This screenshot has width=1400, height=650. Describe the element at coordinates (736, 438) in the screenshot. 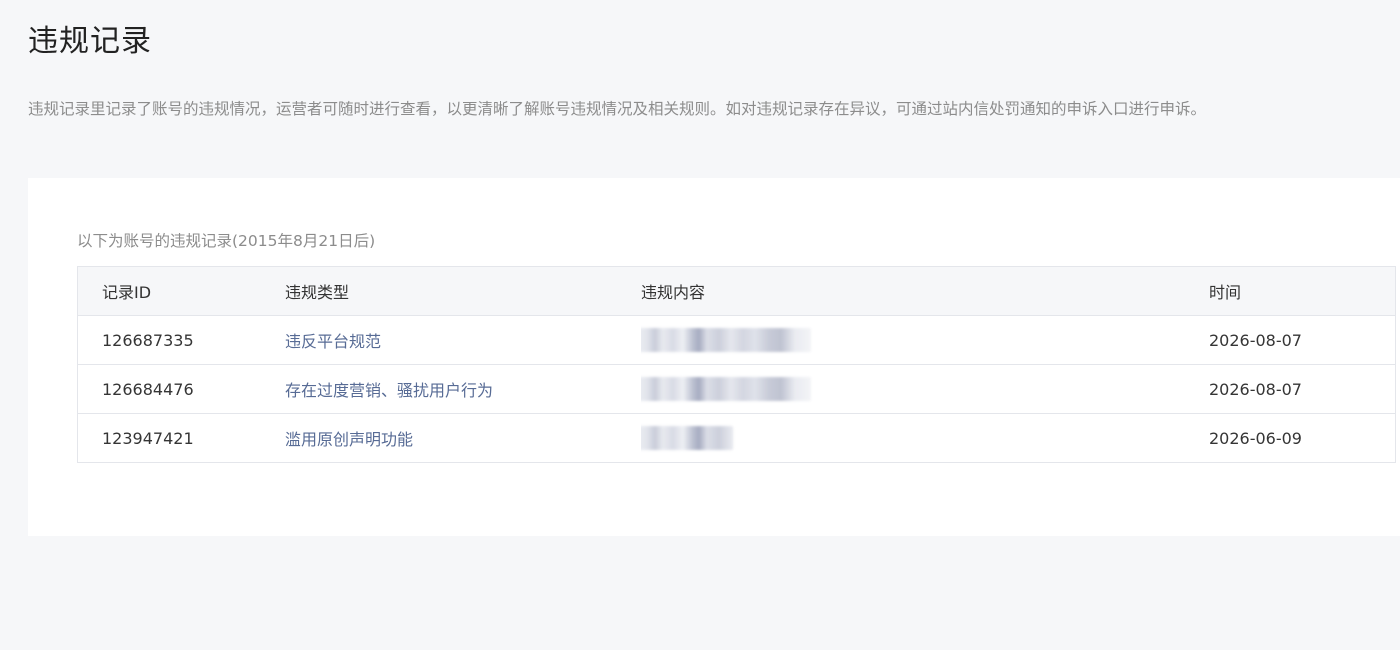

I see `table-row: 123947421 滥用原创声明功能 2026-06-09` at that location.